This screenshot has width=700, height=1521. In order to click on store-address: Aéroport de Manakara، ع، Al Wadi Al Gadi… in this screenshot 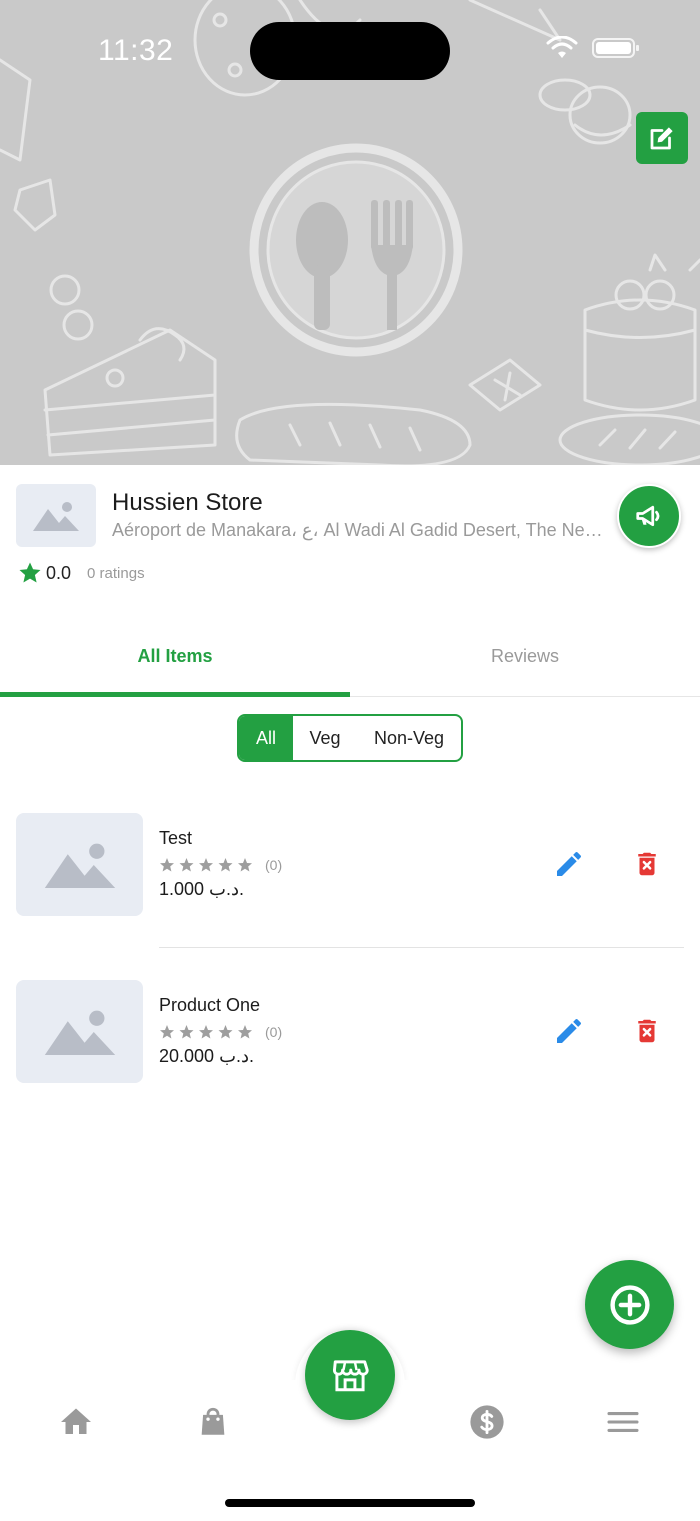, I will do `click(361, 530)`.